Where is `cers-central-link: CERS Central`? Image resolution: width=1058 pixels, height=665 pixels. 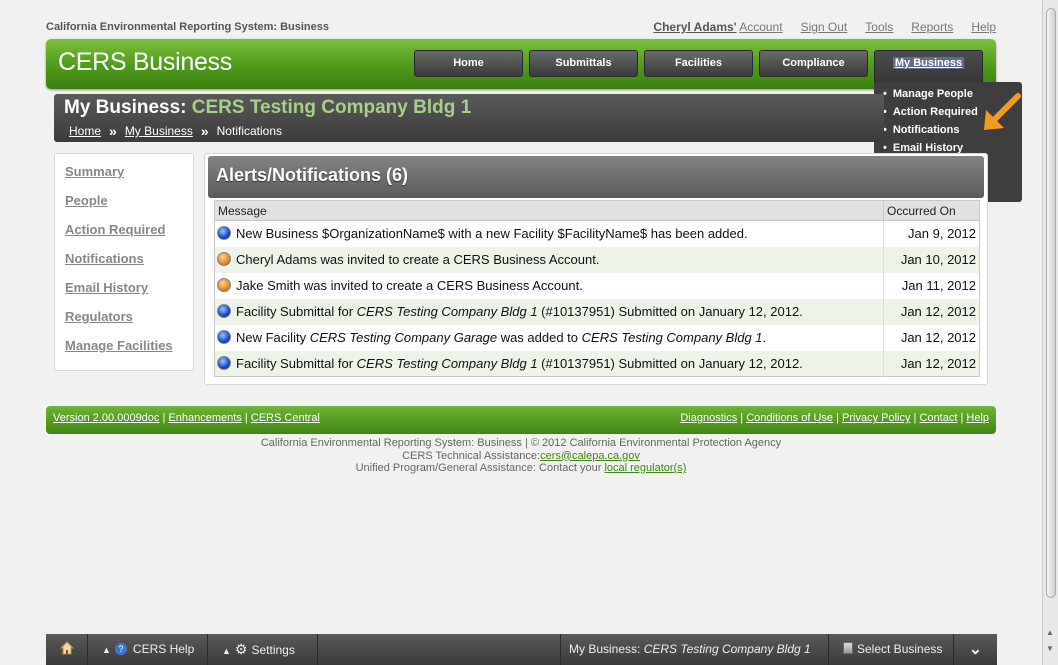 cers-central-link: CERS Central is located at coordinates (285, 418).